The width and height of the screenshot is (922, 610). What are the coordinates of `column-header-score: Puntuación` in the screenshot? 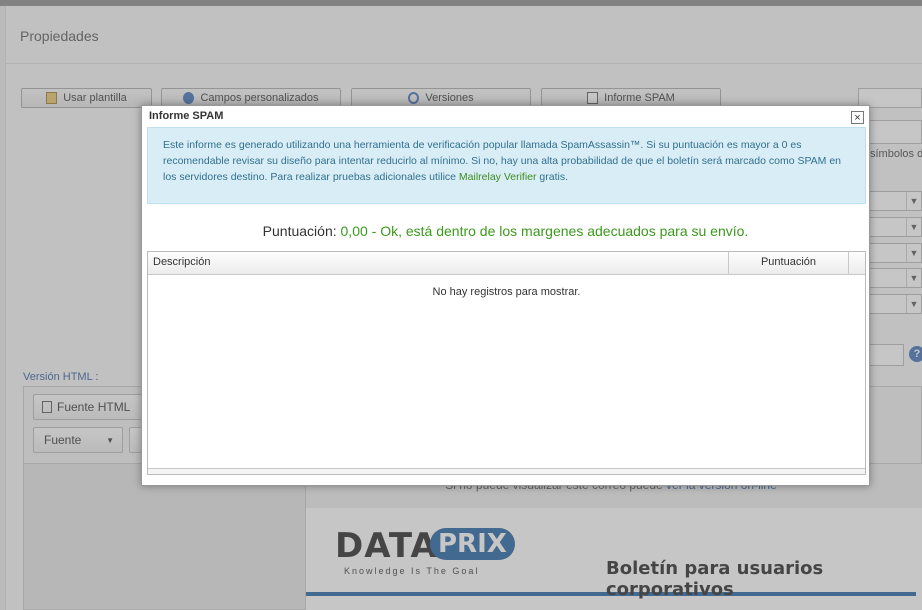 It's located at (788, 262).